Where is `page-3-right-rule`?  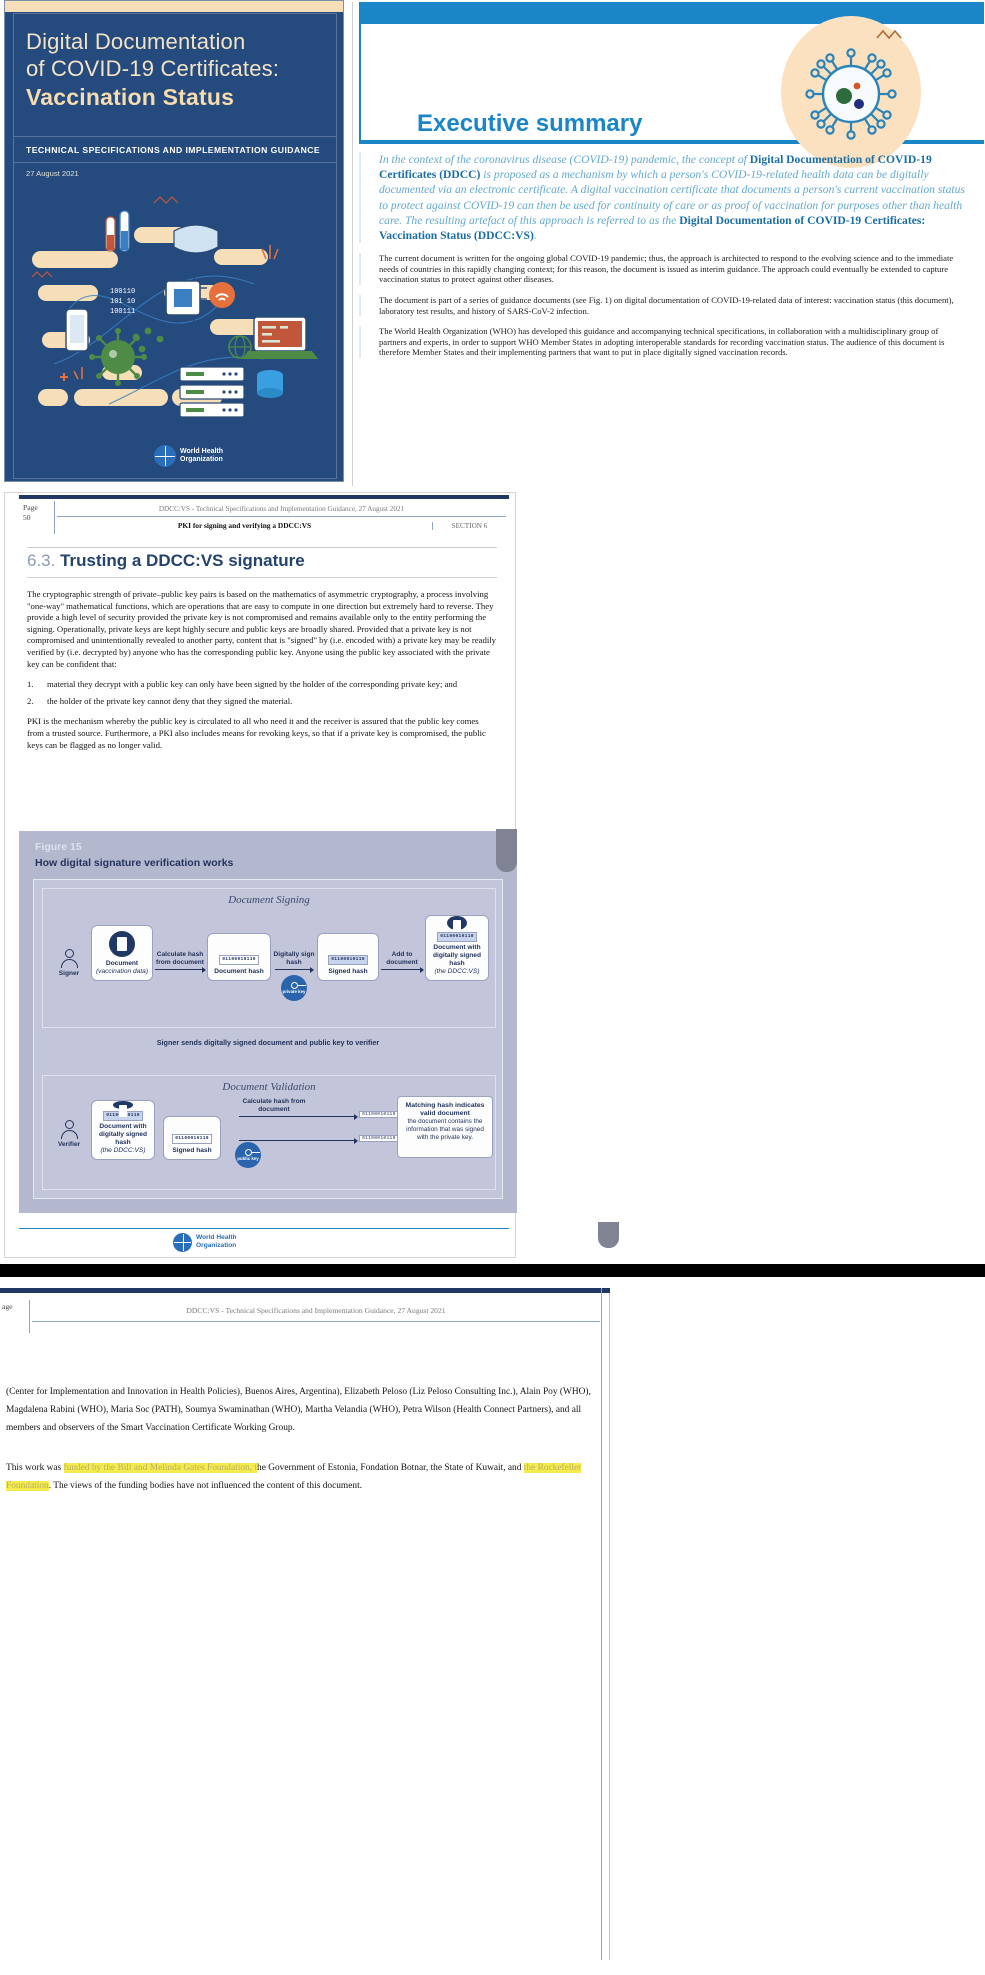
page-3-right-rule is located at coordinates (601, 1624).